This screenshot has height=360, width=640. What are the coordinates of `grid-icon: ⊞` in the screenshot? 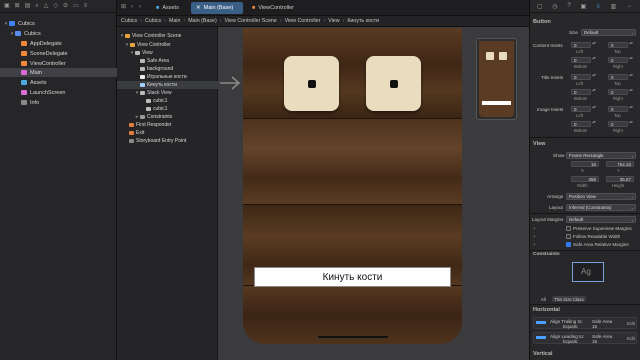 It's located at (123, 7).